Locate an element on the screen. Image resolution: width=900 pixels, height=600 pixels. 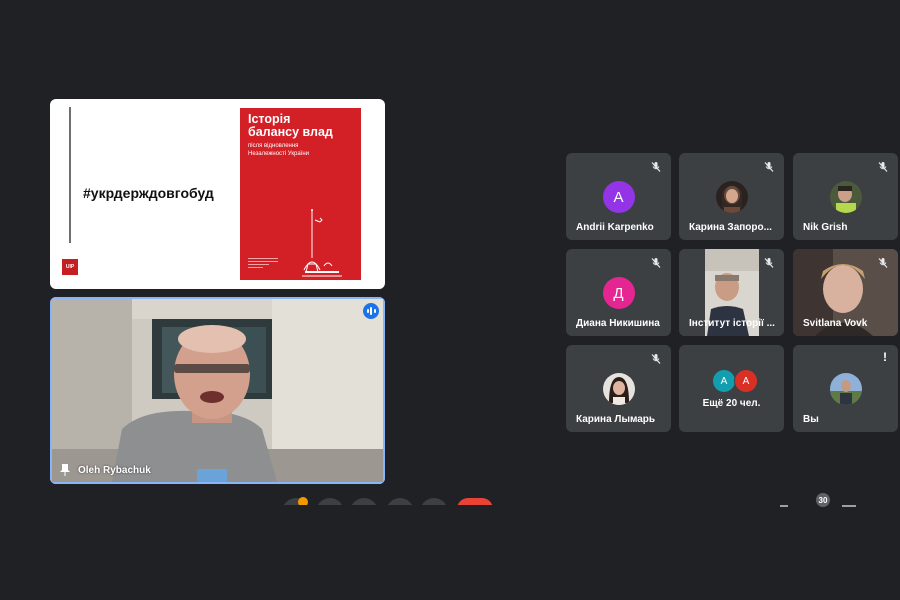
monument-illustration is located at coordinates (322, 243).